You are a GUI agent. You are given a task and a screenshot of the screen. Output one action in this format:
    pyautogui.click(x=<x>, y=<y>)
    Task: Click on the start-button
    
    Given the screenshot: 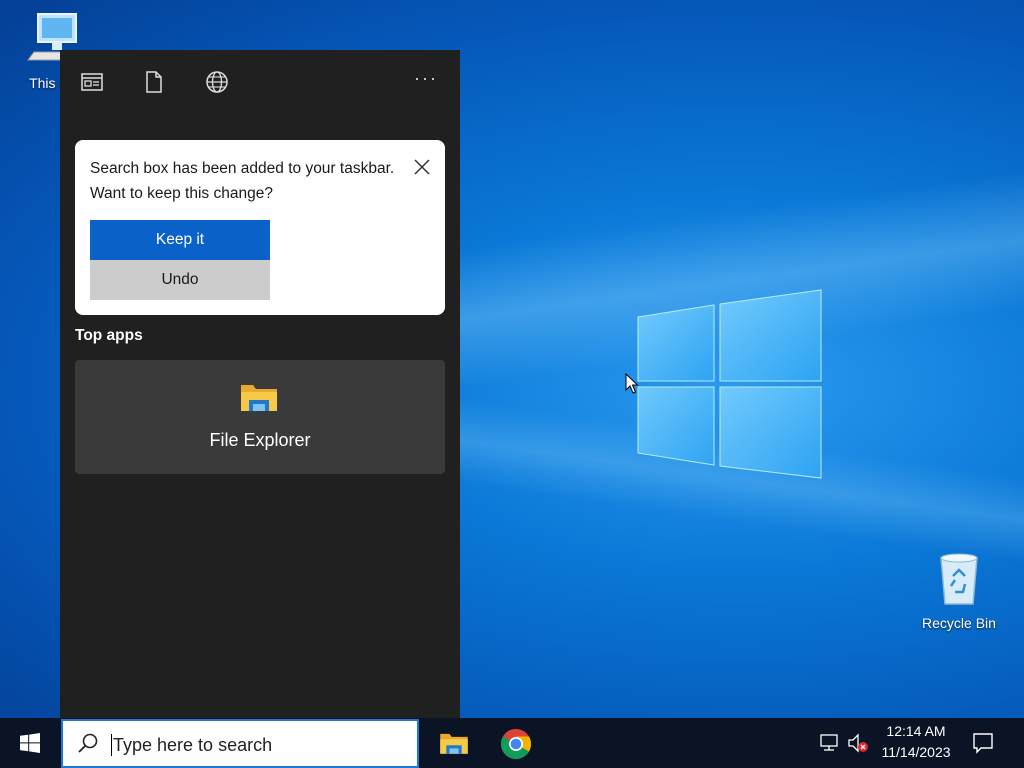 What is the action you would take?
    pyautogui.click(x=30, y=743)
    